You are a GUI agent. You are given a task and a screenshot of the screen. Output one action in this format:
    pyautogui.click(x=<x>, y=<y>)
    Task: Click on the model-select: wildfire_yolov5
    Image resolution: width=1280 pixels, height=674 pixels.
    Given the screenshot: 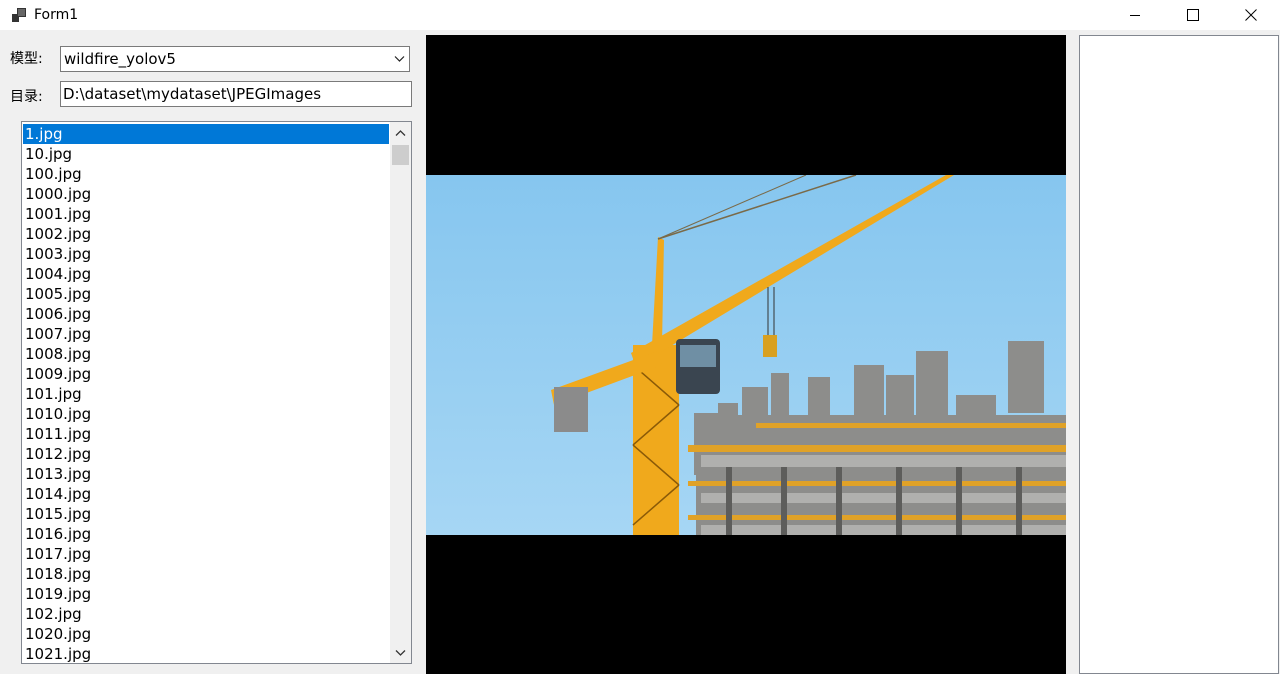 What is the action you would take?
    pyautogui.click(x=235, y=59)
    